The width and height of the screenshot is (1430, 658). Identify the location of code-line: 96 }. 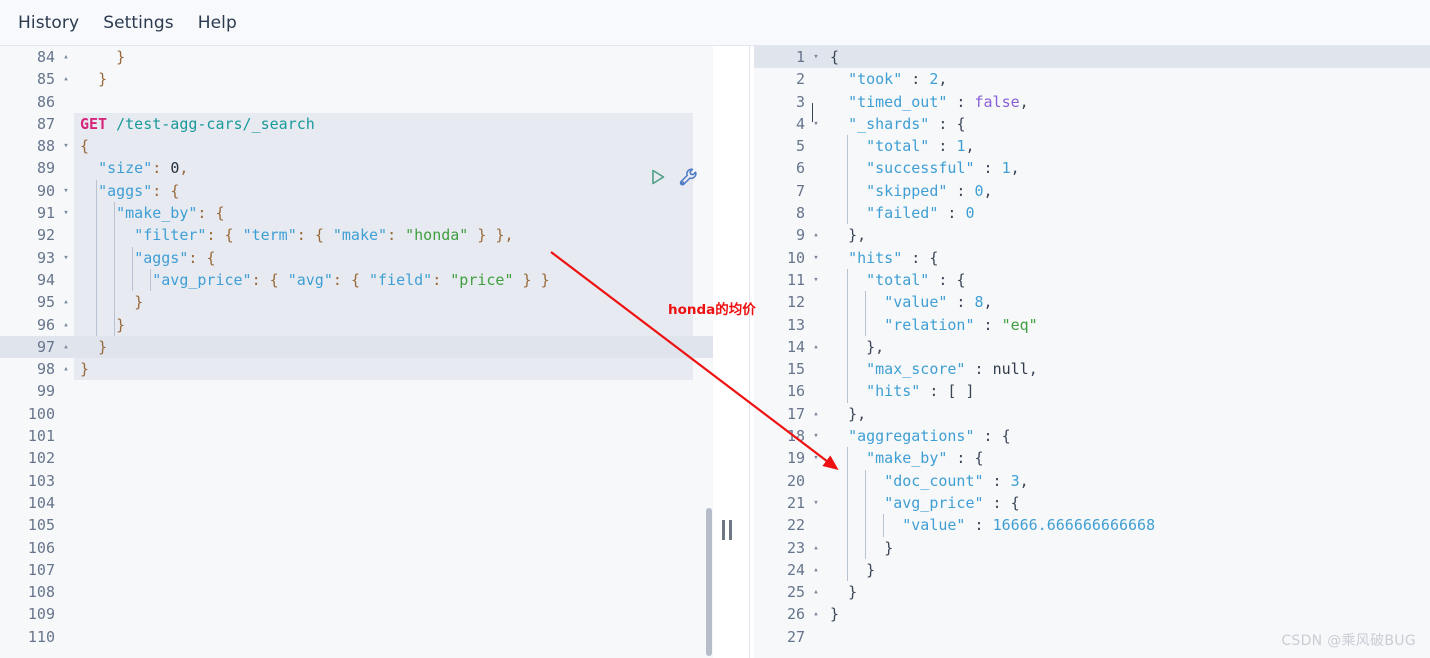
(356, 325).